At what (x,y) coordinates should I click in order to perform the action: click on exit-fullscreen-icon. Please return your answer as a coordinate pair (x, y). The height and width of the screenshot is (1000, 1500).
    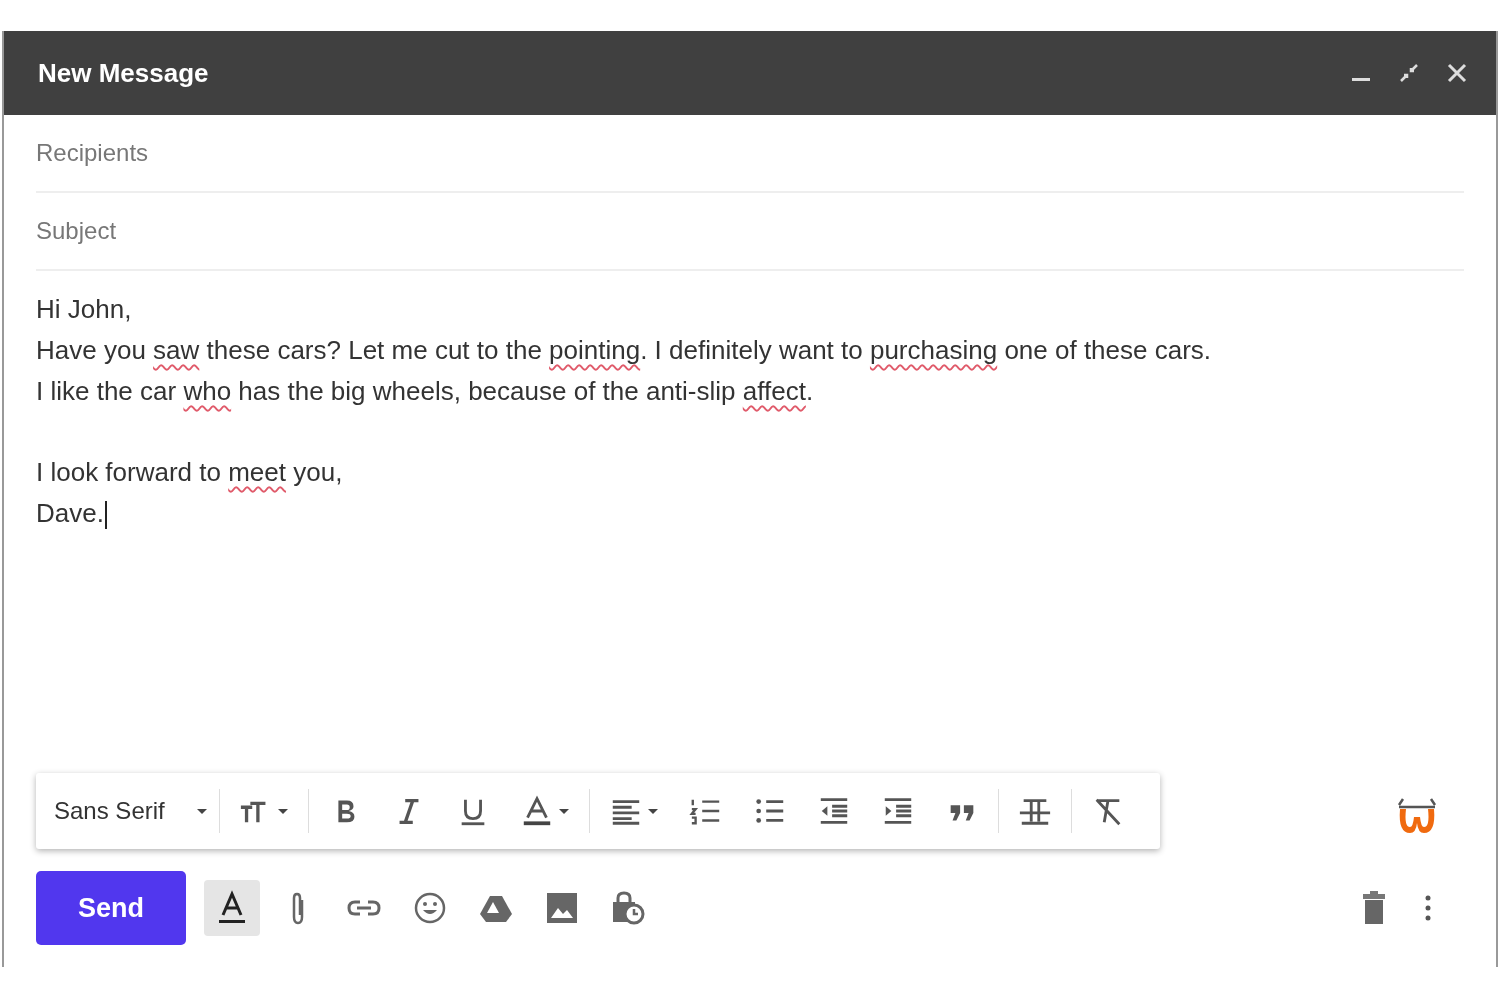
    Looking at the image, I should click on (1409, 73).